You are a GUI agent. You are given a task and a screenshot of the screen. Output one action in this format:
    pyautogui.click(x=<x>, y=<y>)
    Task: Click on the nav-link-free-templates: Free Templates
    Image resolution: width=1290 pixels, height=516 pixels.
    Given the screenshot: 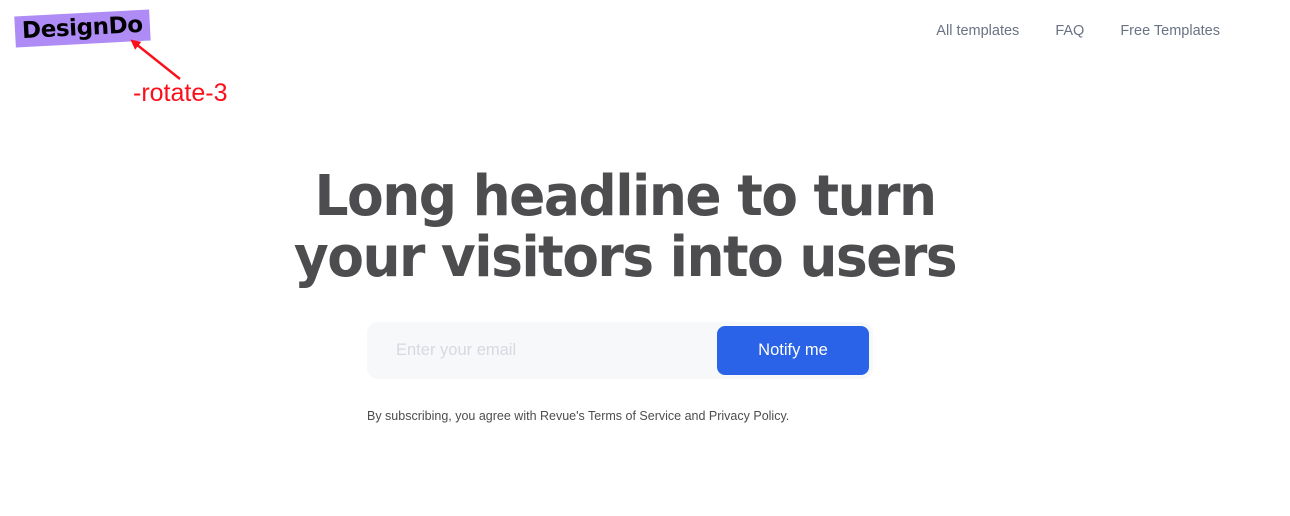 What is the action you would take?
    pyautogui.click(x=1170, y=31)
    